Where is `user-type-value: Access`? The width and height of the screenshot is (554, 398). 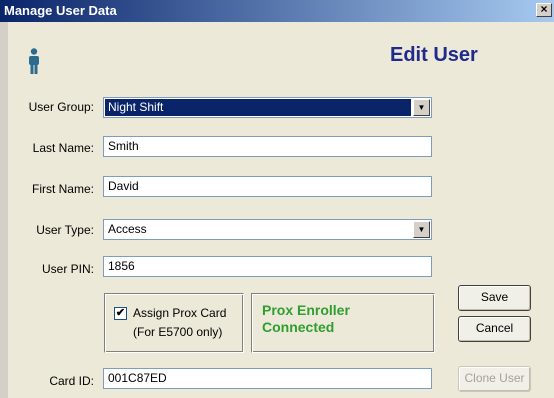 user-type-value: Access is located at coordinates (127, 229).